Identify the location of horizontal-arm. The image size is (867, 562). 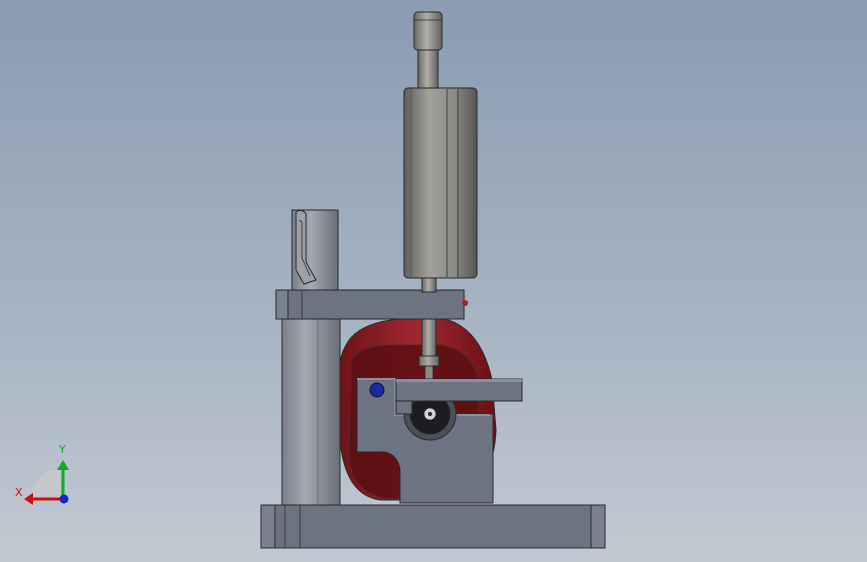
(371, 304).